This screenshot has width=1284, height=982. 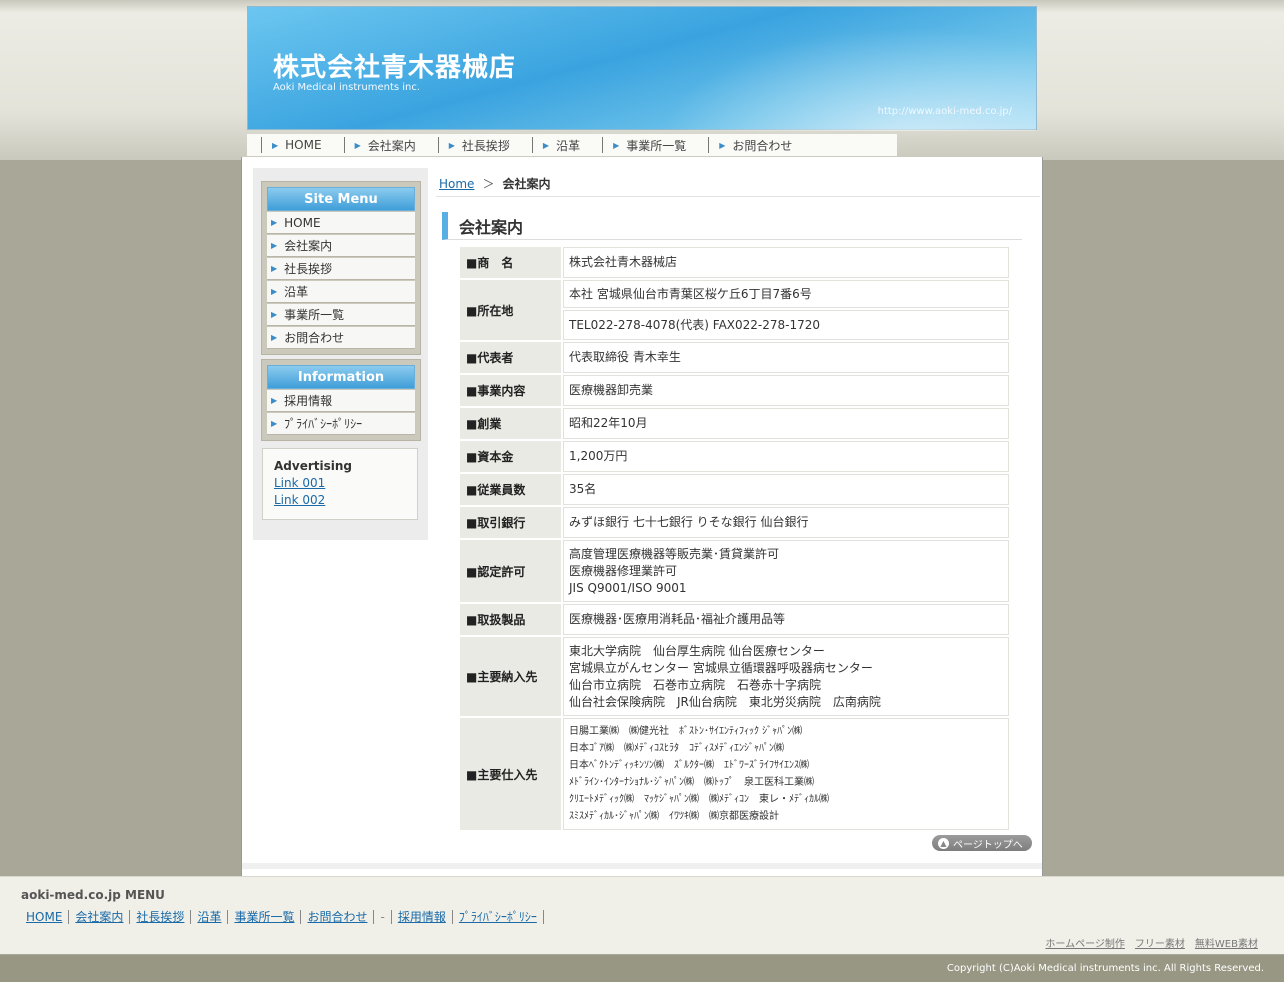 What do you see at coordinates (732, 226) in the screenshot?
I see `page-title: 会社案内` at bounding box center [732, 226].